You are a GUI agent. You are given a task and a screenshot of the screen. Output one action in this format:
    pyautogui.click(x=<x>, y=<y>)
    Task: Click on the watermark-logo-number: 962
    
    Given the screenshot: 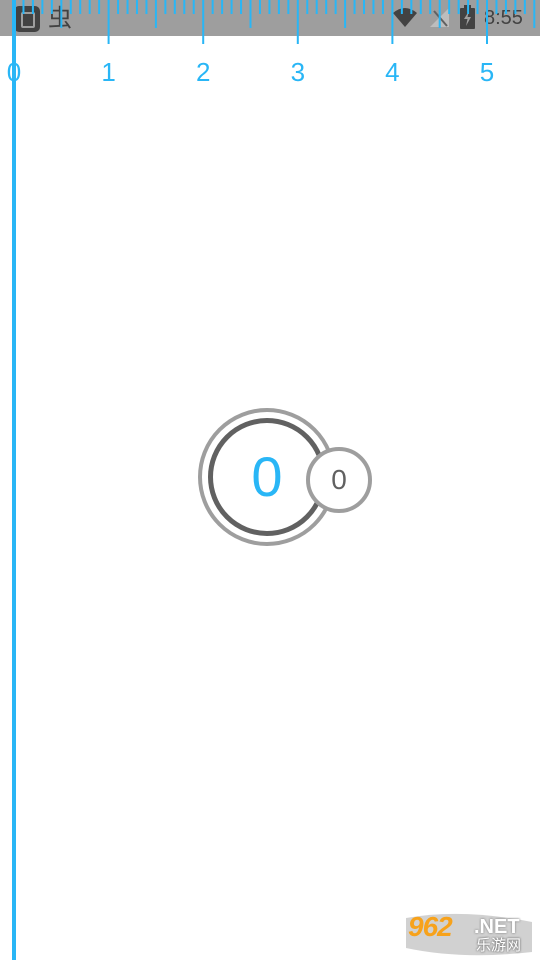 What is the action you would take?
    pyautogui.click(x=430, y=926)
    